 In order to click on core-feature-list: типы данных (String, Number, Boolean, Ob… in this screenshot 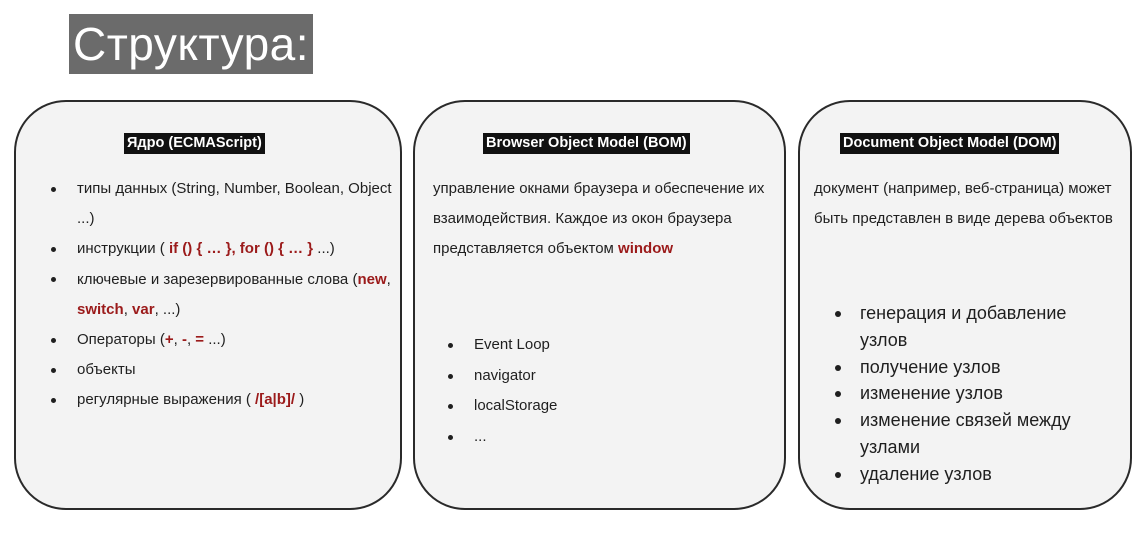, I will do `click(221, 295)`.